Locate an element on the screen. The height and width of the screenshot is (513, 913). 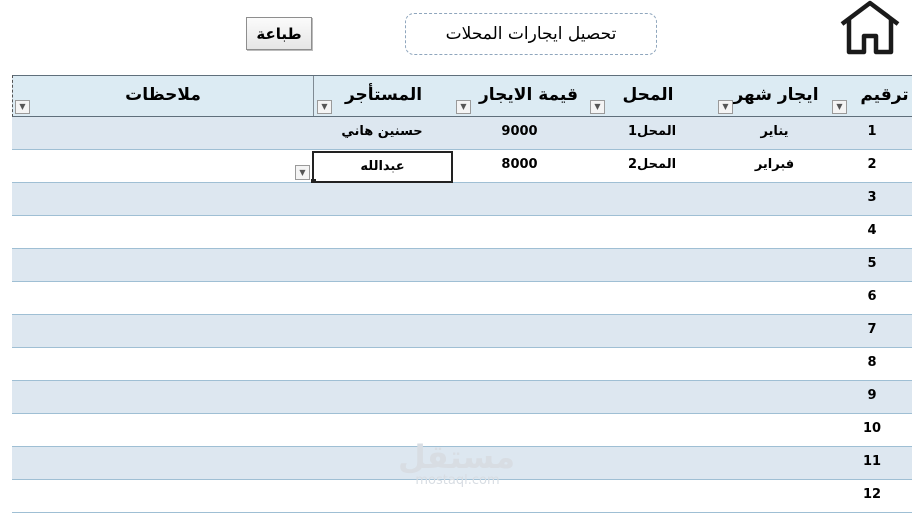
filter-num-button: ▼ is located at coordinates (839, 107).